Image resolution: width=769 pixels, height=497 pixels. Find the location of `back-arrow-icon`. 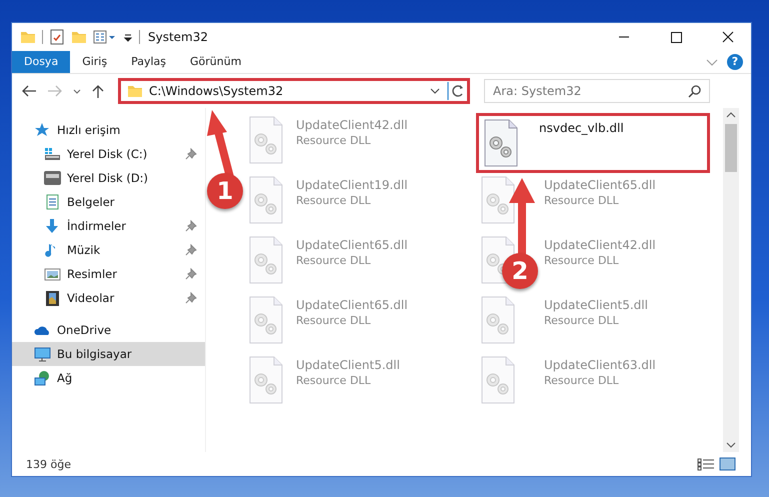

back-arrow-icon is located at coordinates (29, 91).